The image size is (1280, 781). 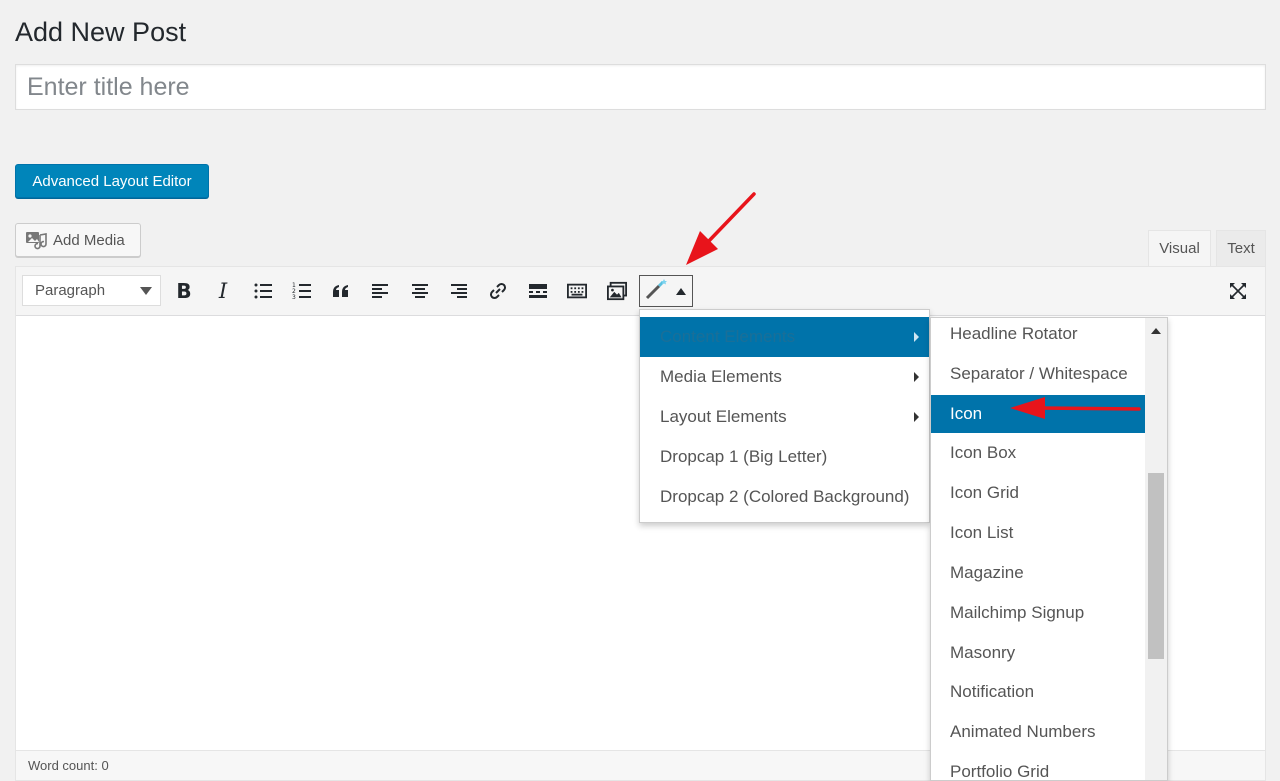 I want to click on chevron-down-icon, so click(x=146, y=291).